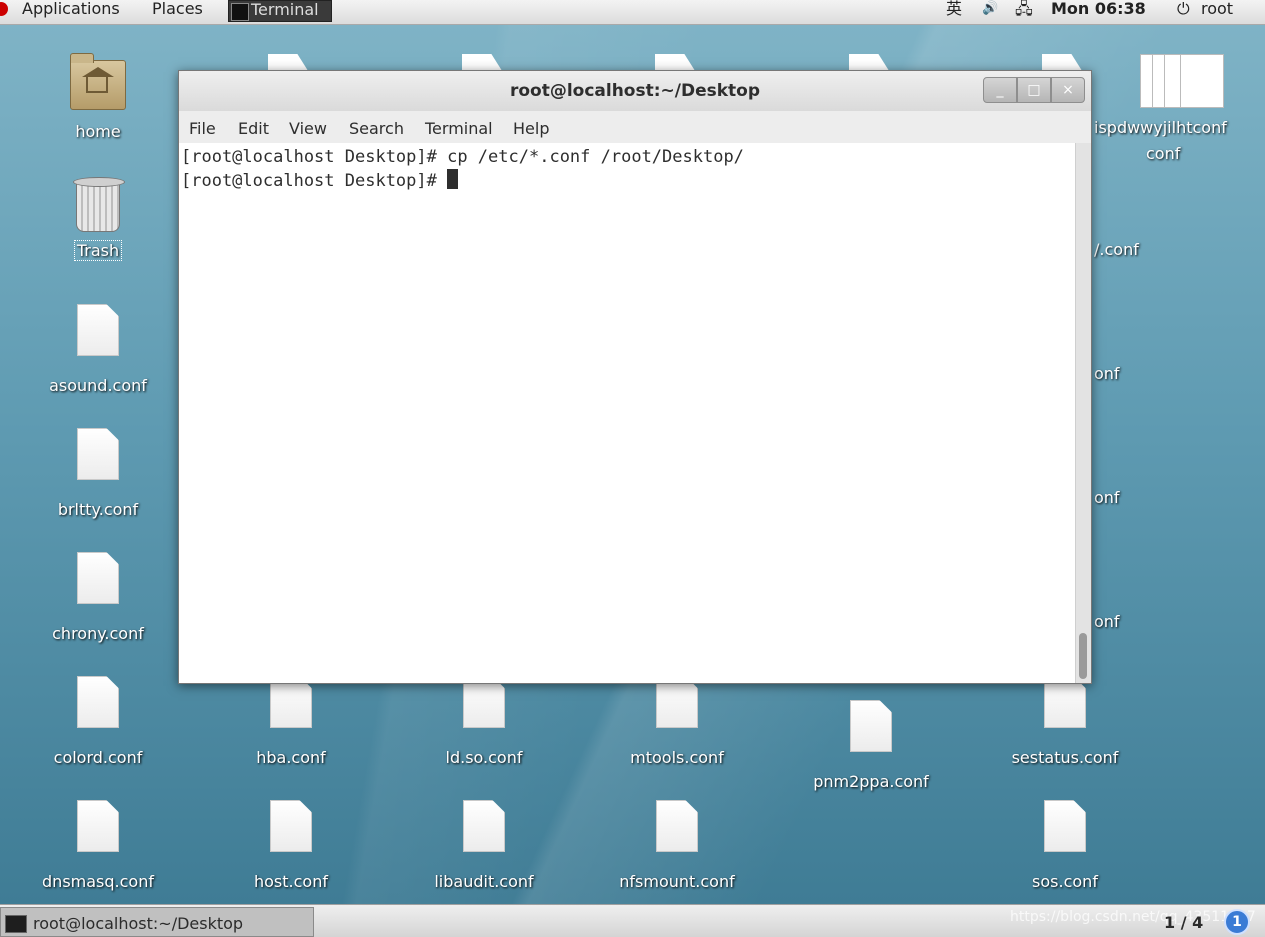 The image size is (1265, 937). What do you see at coordinates (4, 9) in the screenshot?
I see `redhat-logo-icon` at bounding box center [4, 9].